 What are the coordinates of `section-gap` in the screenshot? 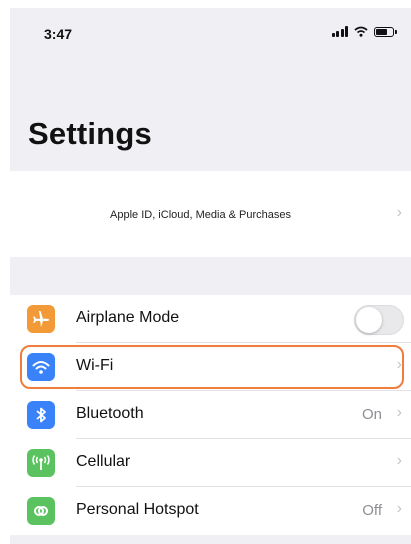 It's located at (210, 539).